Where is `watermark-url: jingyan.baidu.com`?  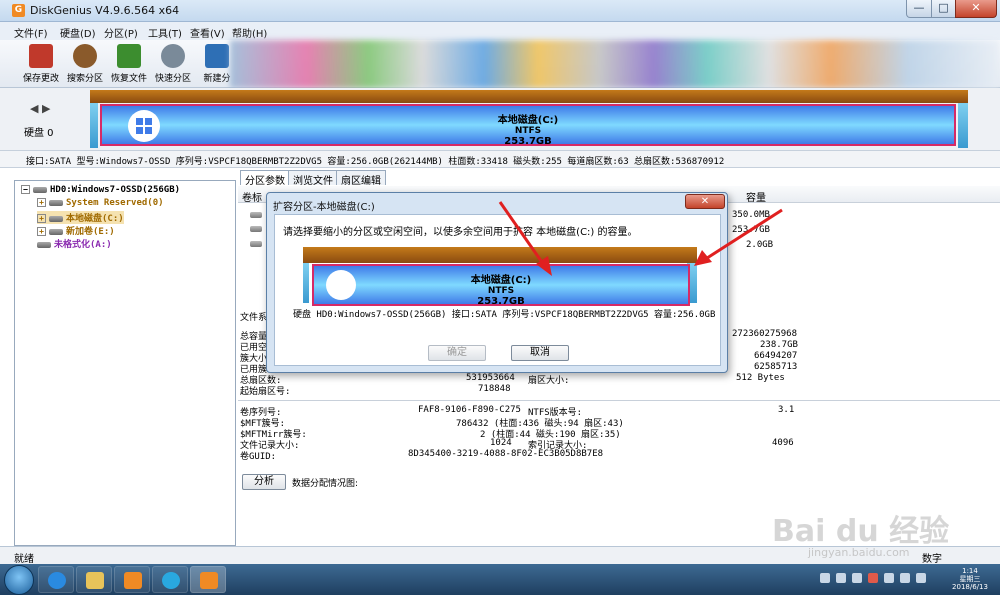 watermark-url: jingyan.baidu.com is located at coordinates (859, 552).